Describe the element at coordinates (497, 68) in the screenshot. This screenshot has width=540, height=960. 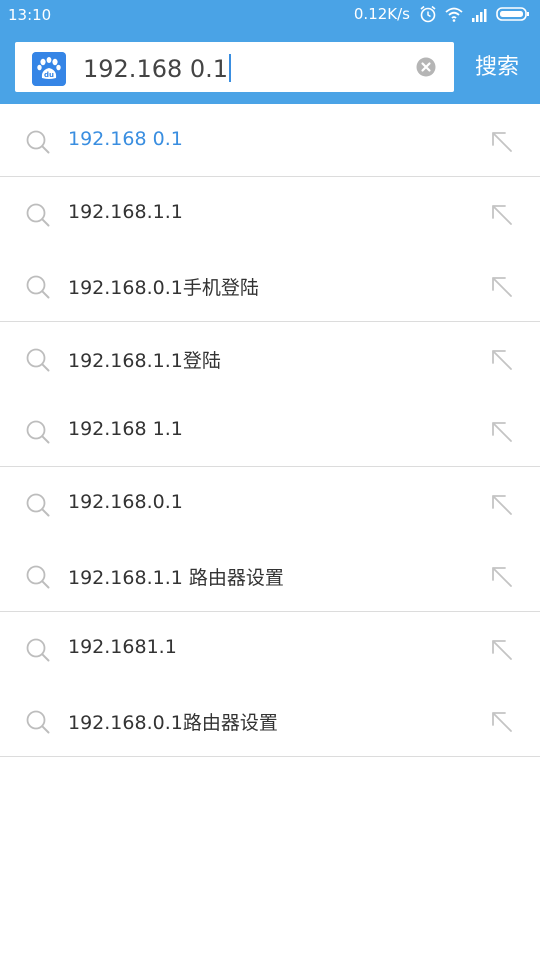
I see `search-button: 搜索` at that location.